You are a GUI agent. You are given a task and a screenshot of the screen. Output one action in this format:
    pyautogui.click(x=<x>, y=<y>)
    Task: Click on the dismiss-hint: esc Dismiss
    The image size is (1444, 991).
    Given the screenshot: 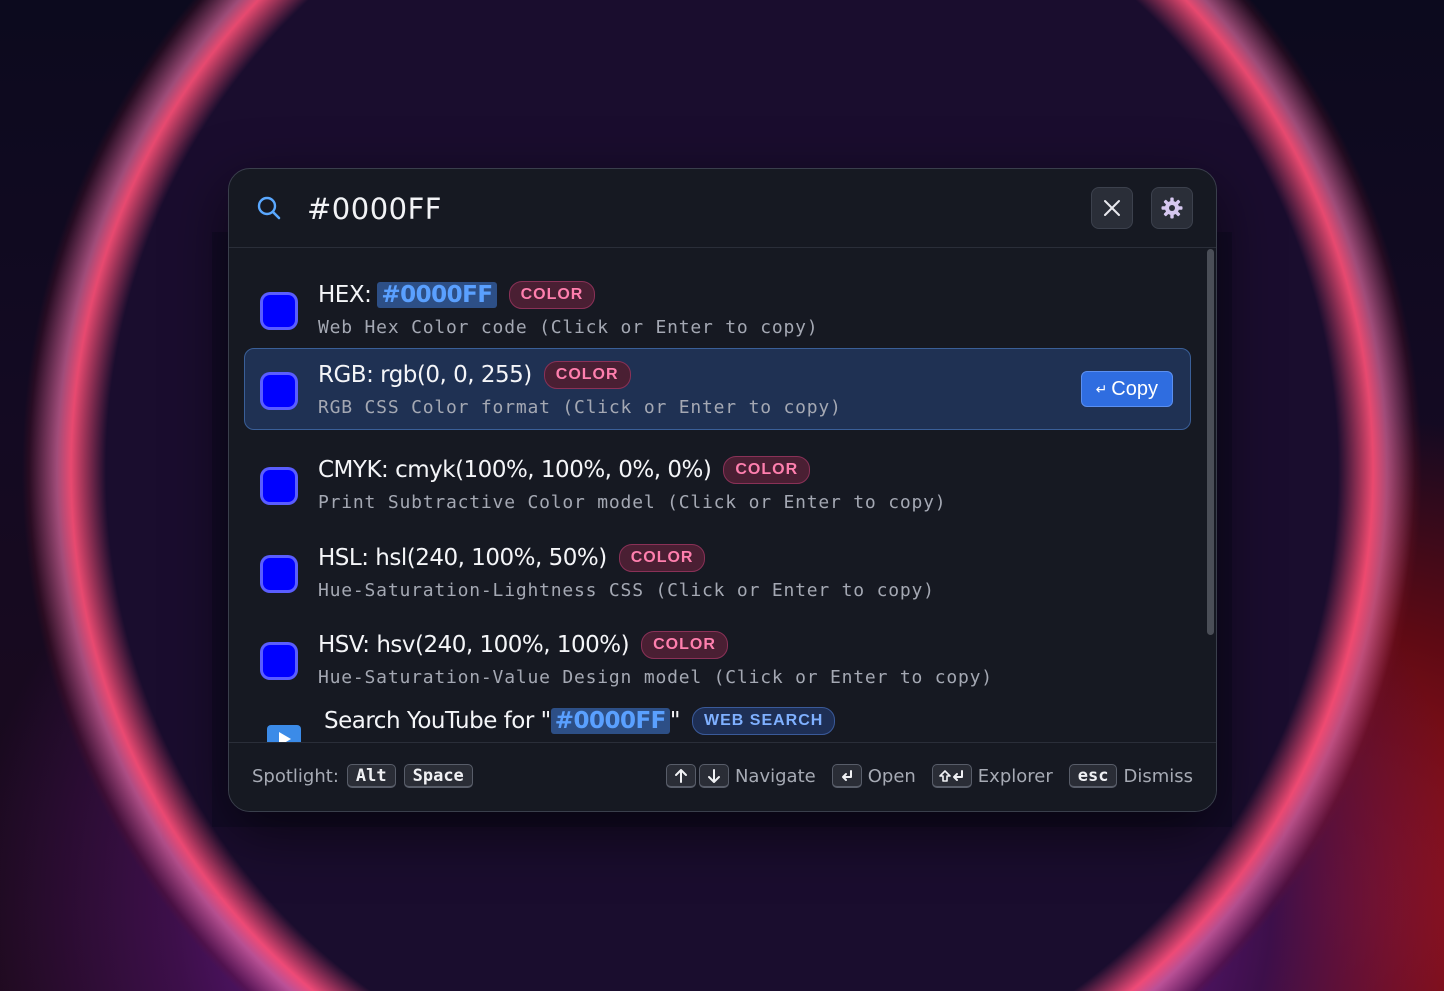 What is the action you would take?
    pyautogui.click(x=1130, y=776)
    